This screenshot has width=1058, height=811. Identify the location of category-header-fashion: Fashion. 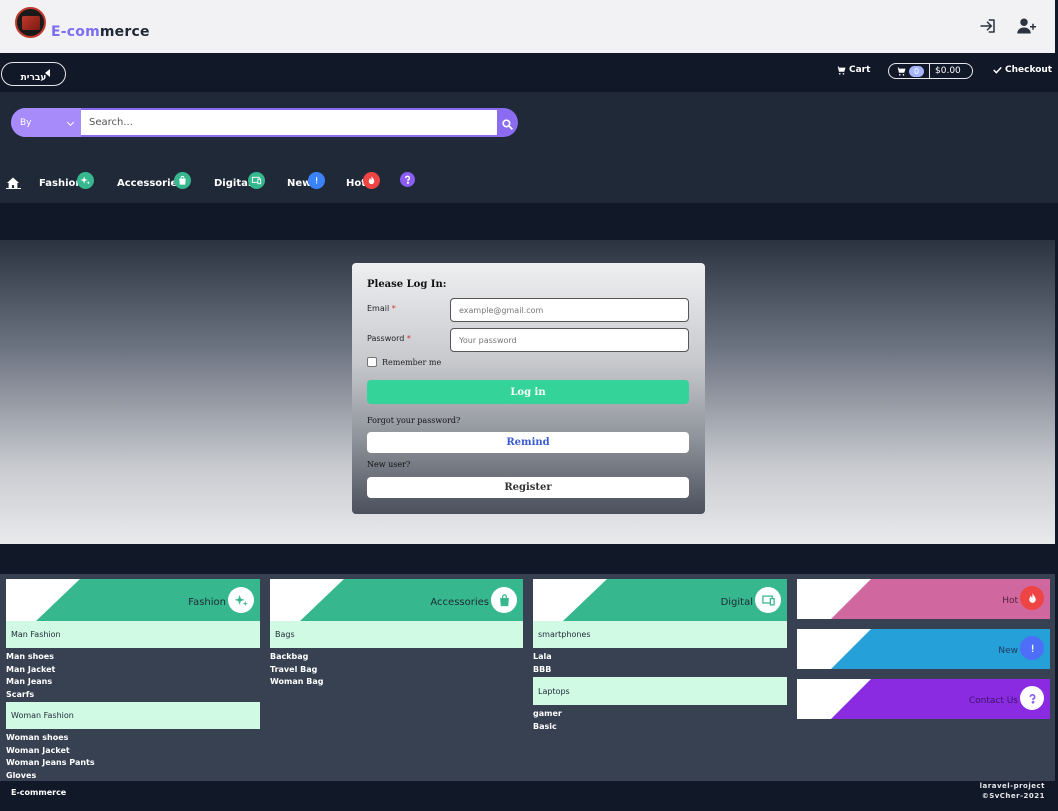
(133, 600).